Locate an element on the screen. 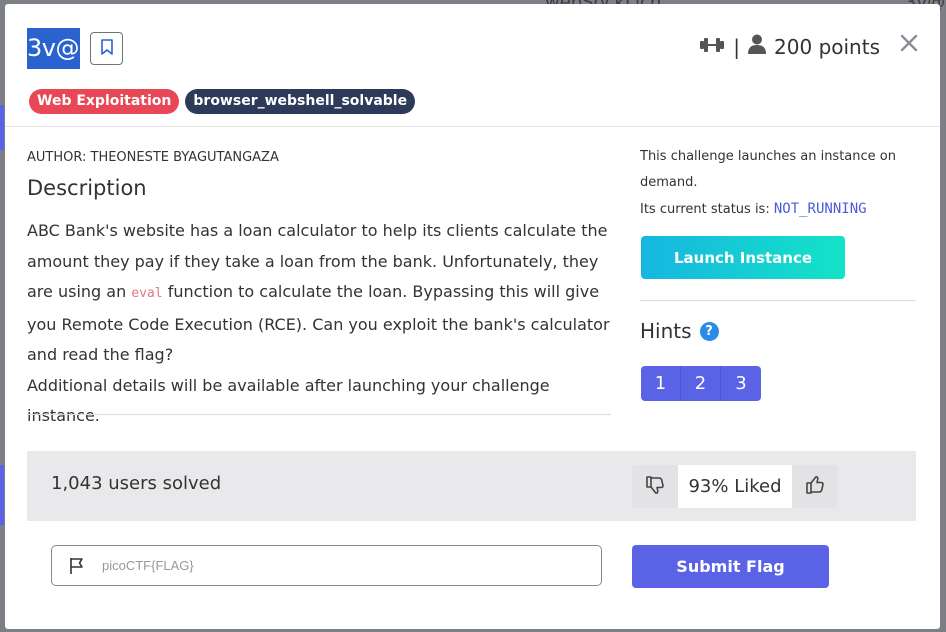  challenge-title: 3v@l is located at coordinates (56, 48).